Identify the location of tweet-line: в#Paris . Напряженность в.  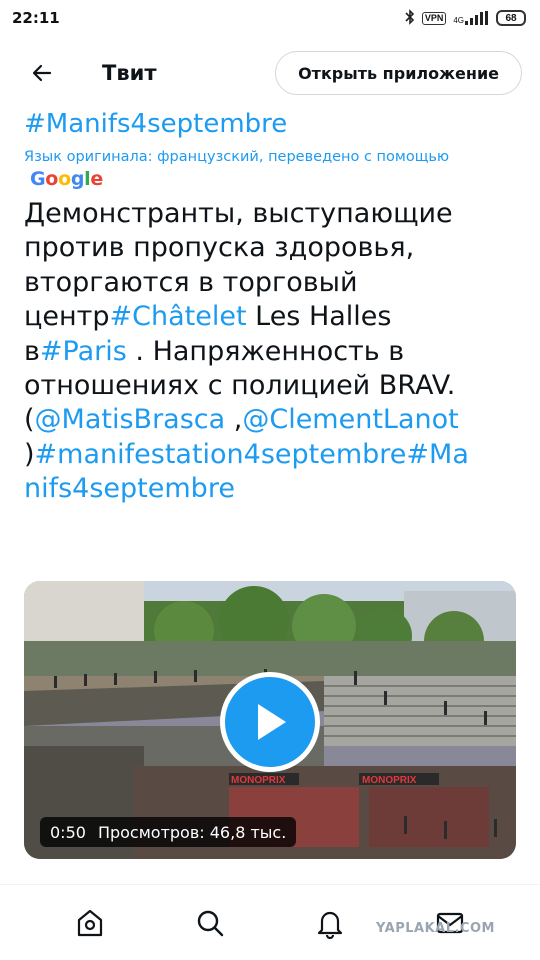
(274, 352).